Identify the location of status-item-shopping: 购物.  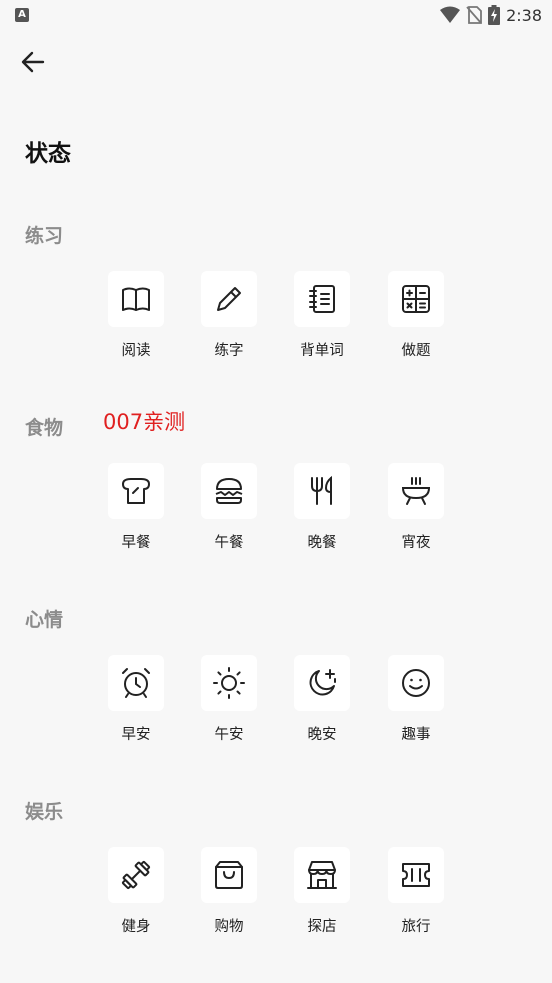
(229, 891).